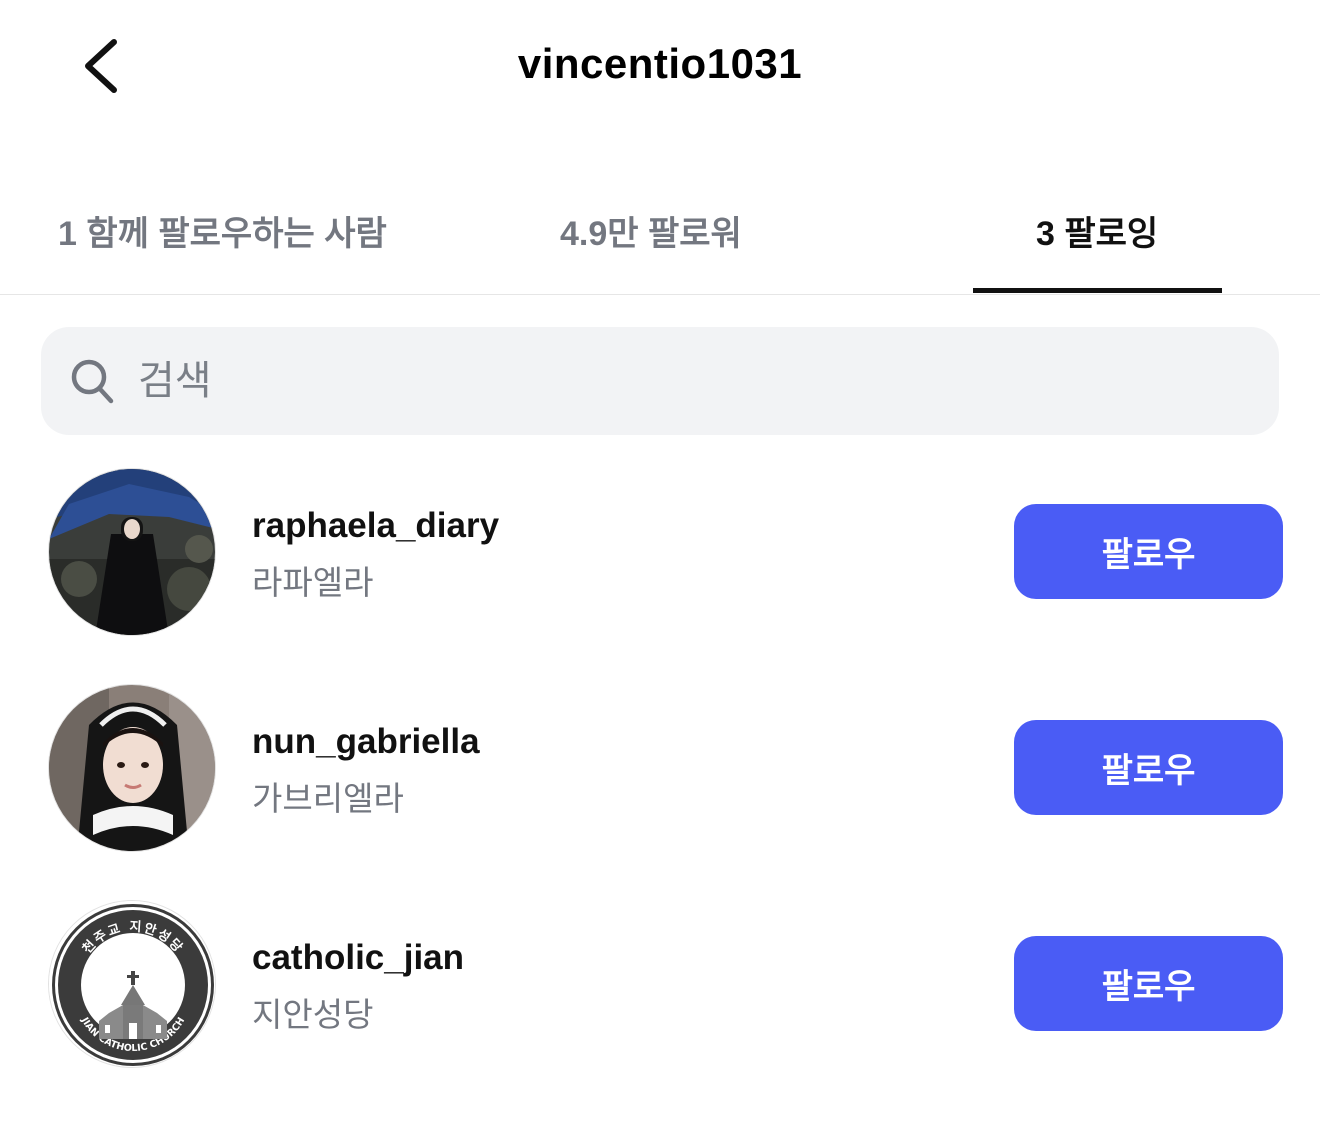 This screenshot has height=1144, width=1320. I want to click on search-input, so click(688, 381).